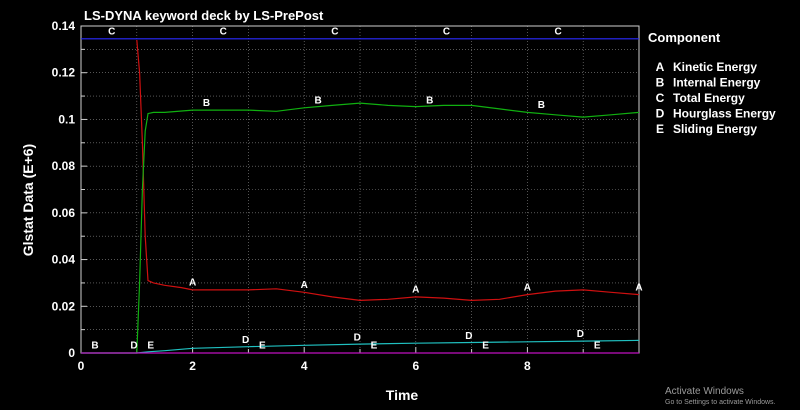 This screenshot has width=800, height=410. Describe the element at coordinates (720, 402) in the screenshot. I see `watermark-line2: Go to Settings to activate Windows.` at that location.